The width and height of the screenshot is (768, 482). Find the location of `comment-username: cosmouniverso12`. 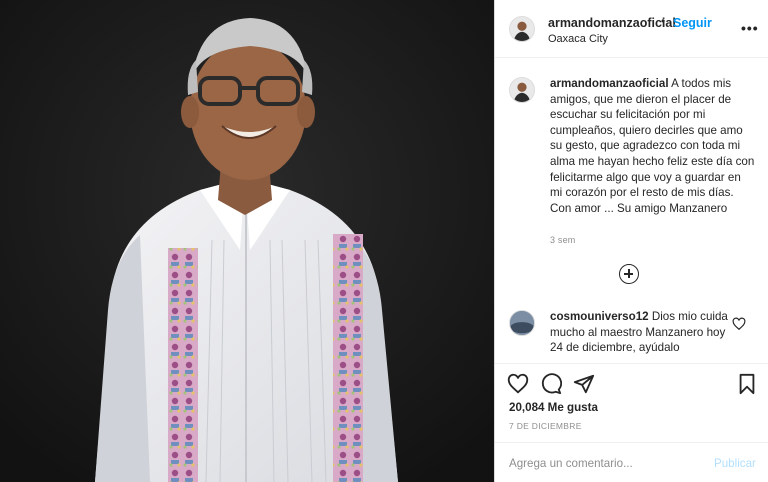

comment-username: cosmouniverso12 is located at coordinates (599, 316).